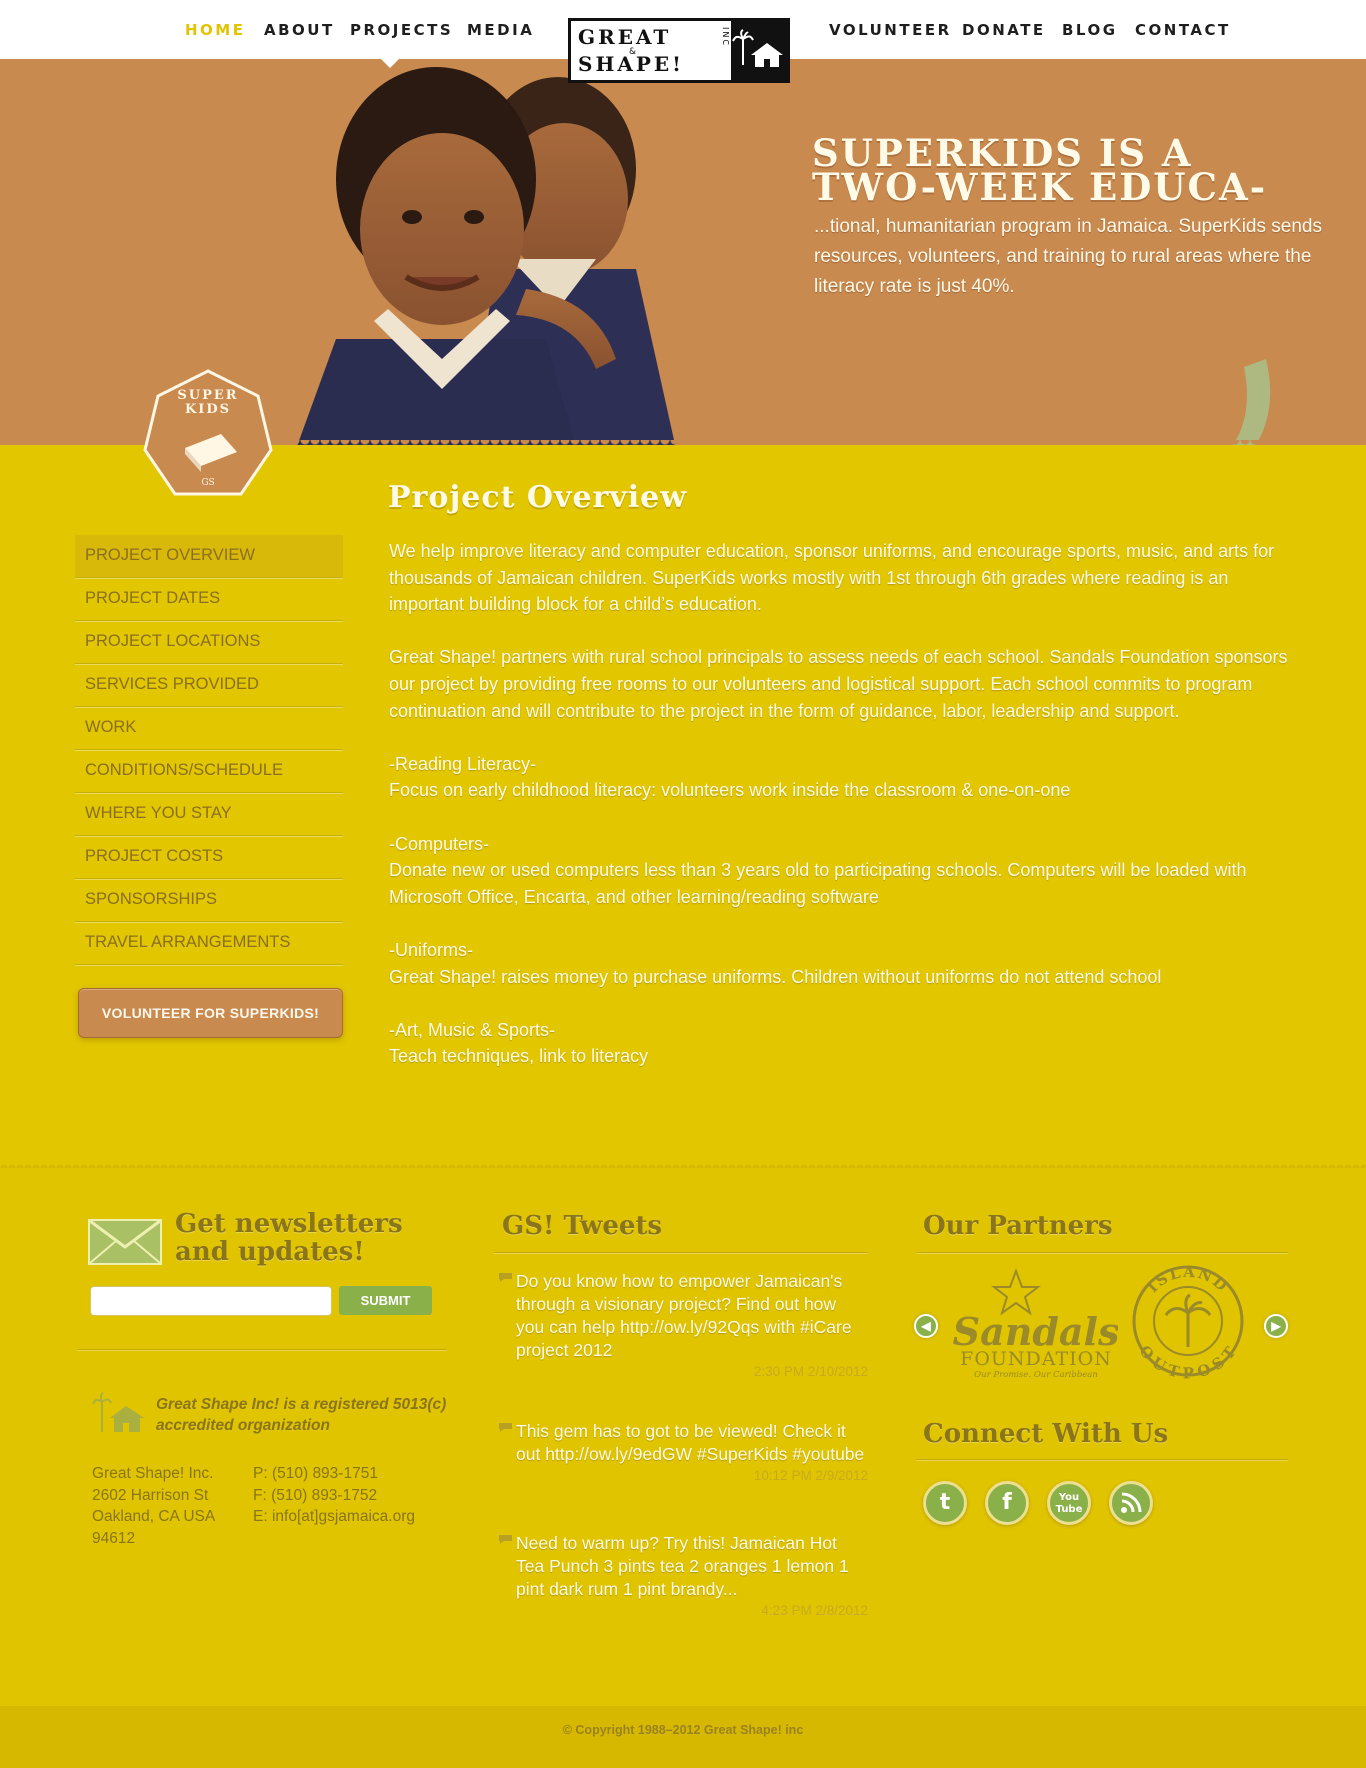 The image size is (1366, 1768). Describe the element at coordinates (463, 763) in the screenshot. I see `section-heading: -Reading Literacy-` at that location.